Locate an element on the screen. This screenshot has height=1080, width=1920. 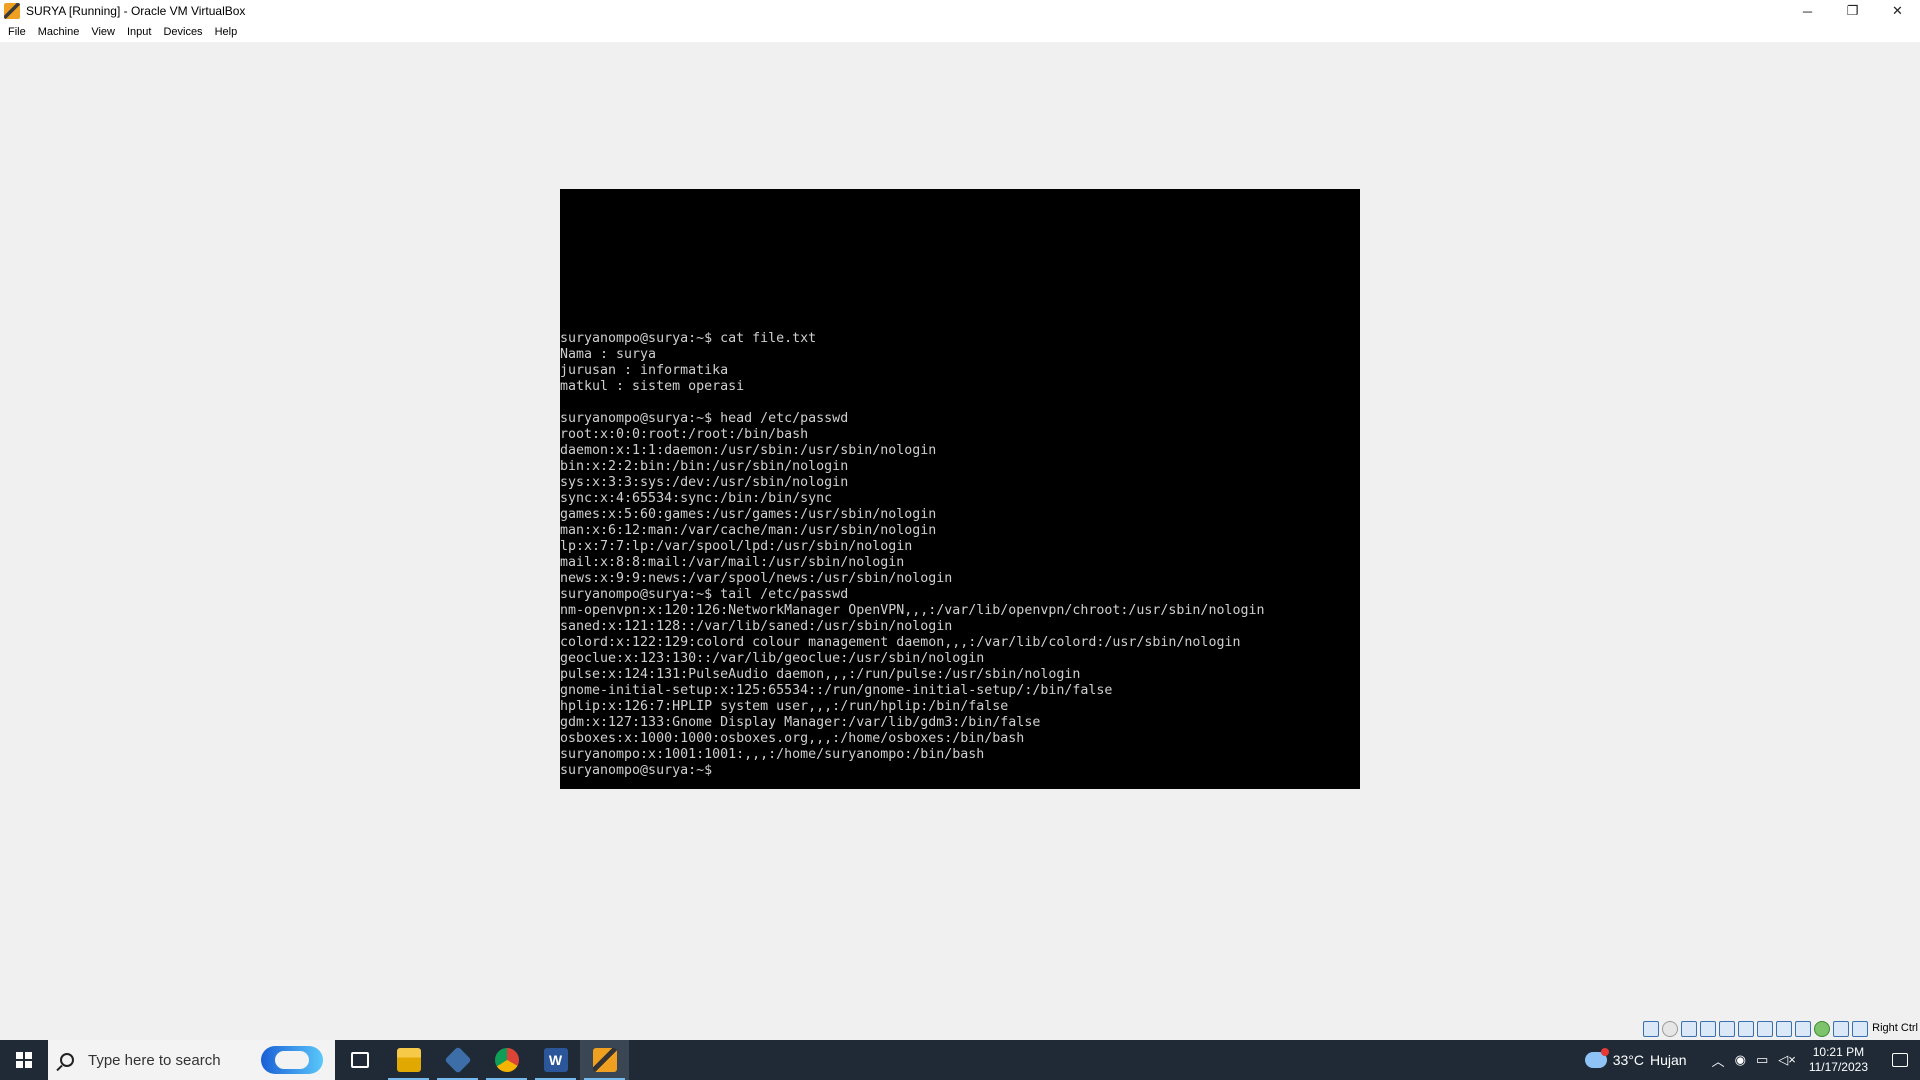
weather-desc: Hujan is located at coordinates (1668, 1060).